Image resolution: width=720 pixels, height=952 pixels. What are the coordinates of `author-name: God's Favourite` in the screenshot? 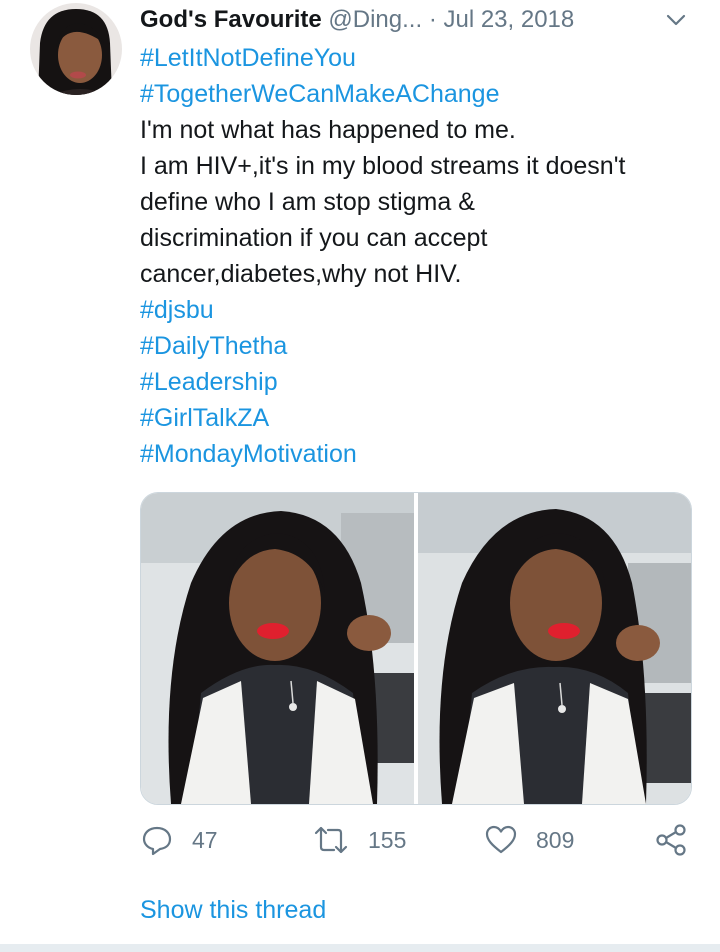 It's located at (231, 19).